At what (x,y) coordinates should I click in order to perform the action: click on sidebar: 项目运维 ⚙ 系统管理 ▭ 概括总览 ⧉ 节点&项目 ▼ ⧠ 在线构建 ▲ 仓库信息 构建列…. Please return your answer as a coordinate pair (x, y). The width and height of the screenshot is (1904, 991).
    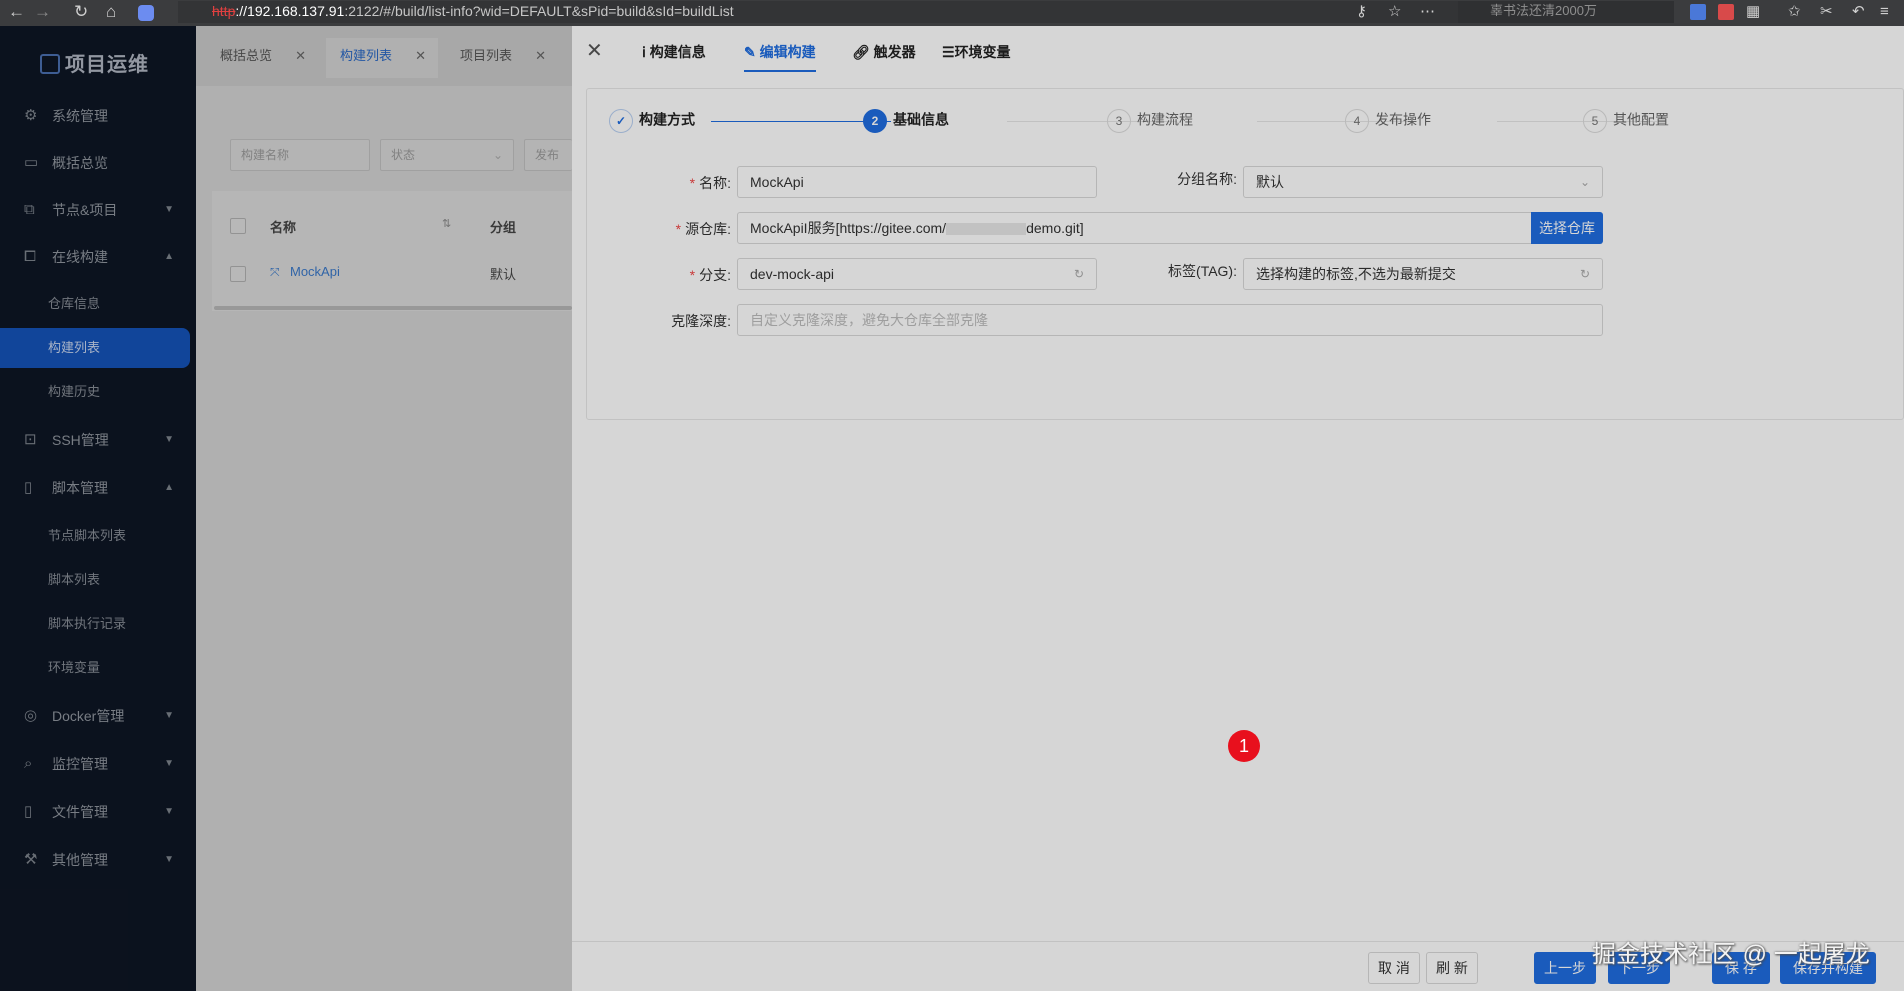
    Looking at the image, I should click on (98, 508).